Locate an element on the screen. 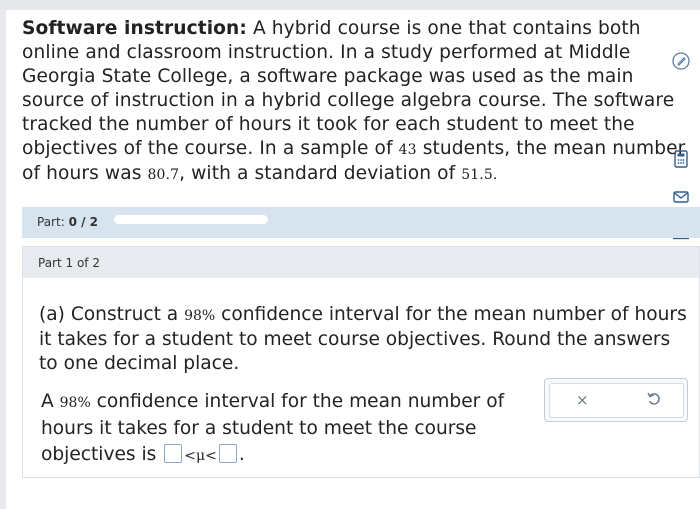 The width and height of the screenshot is (700, 509). problem-title: Software instruction: is located at coordinates (134, 28).